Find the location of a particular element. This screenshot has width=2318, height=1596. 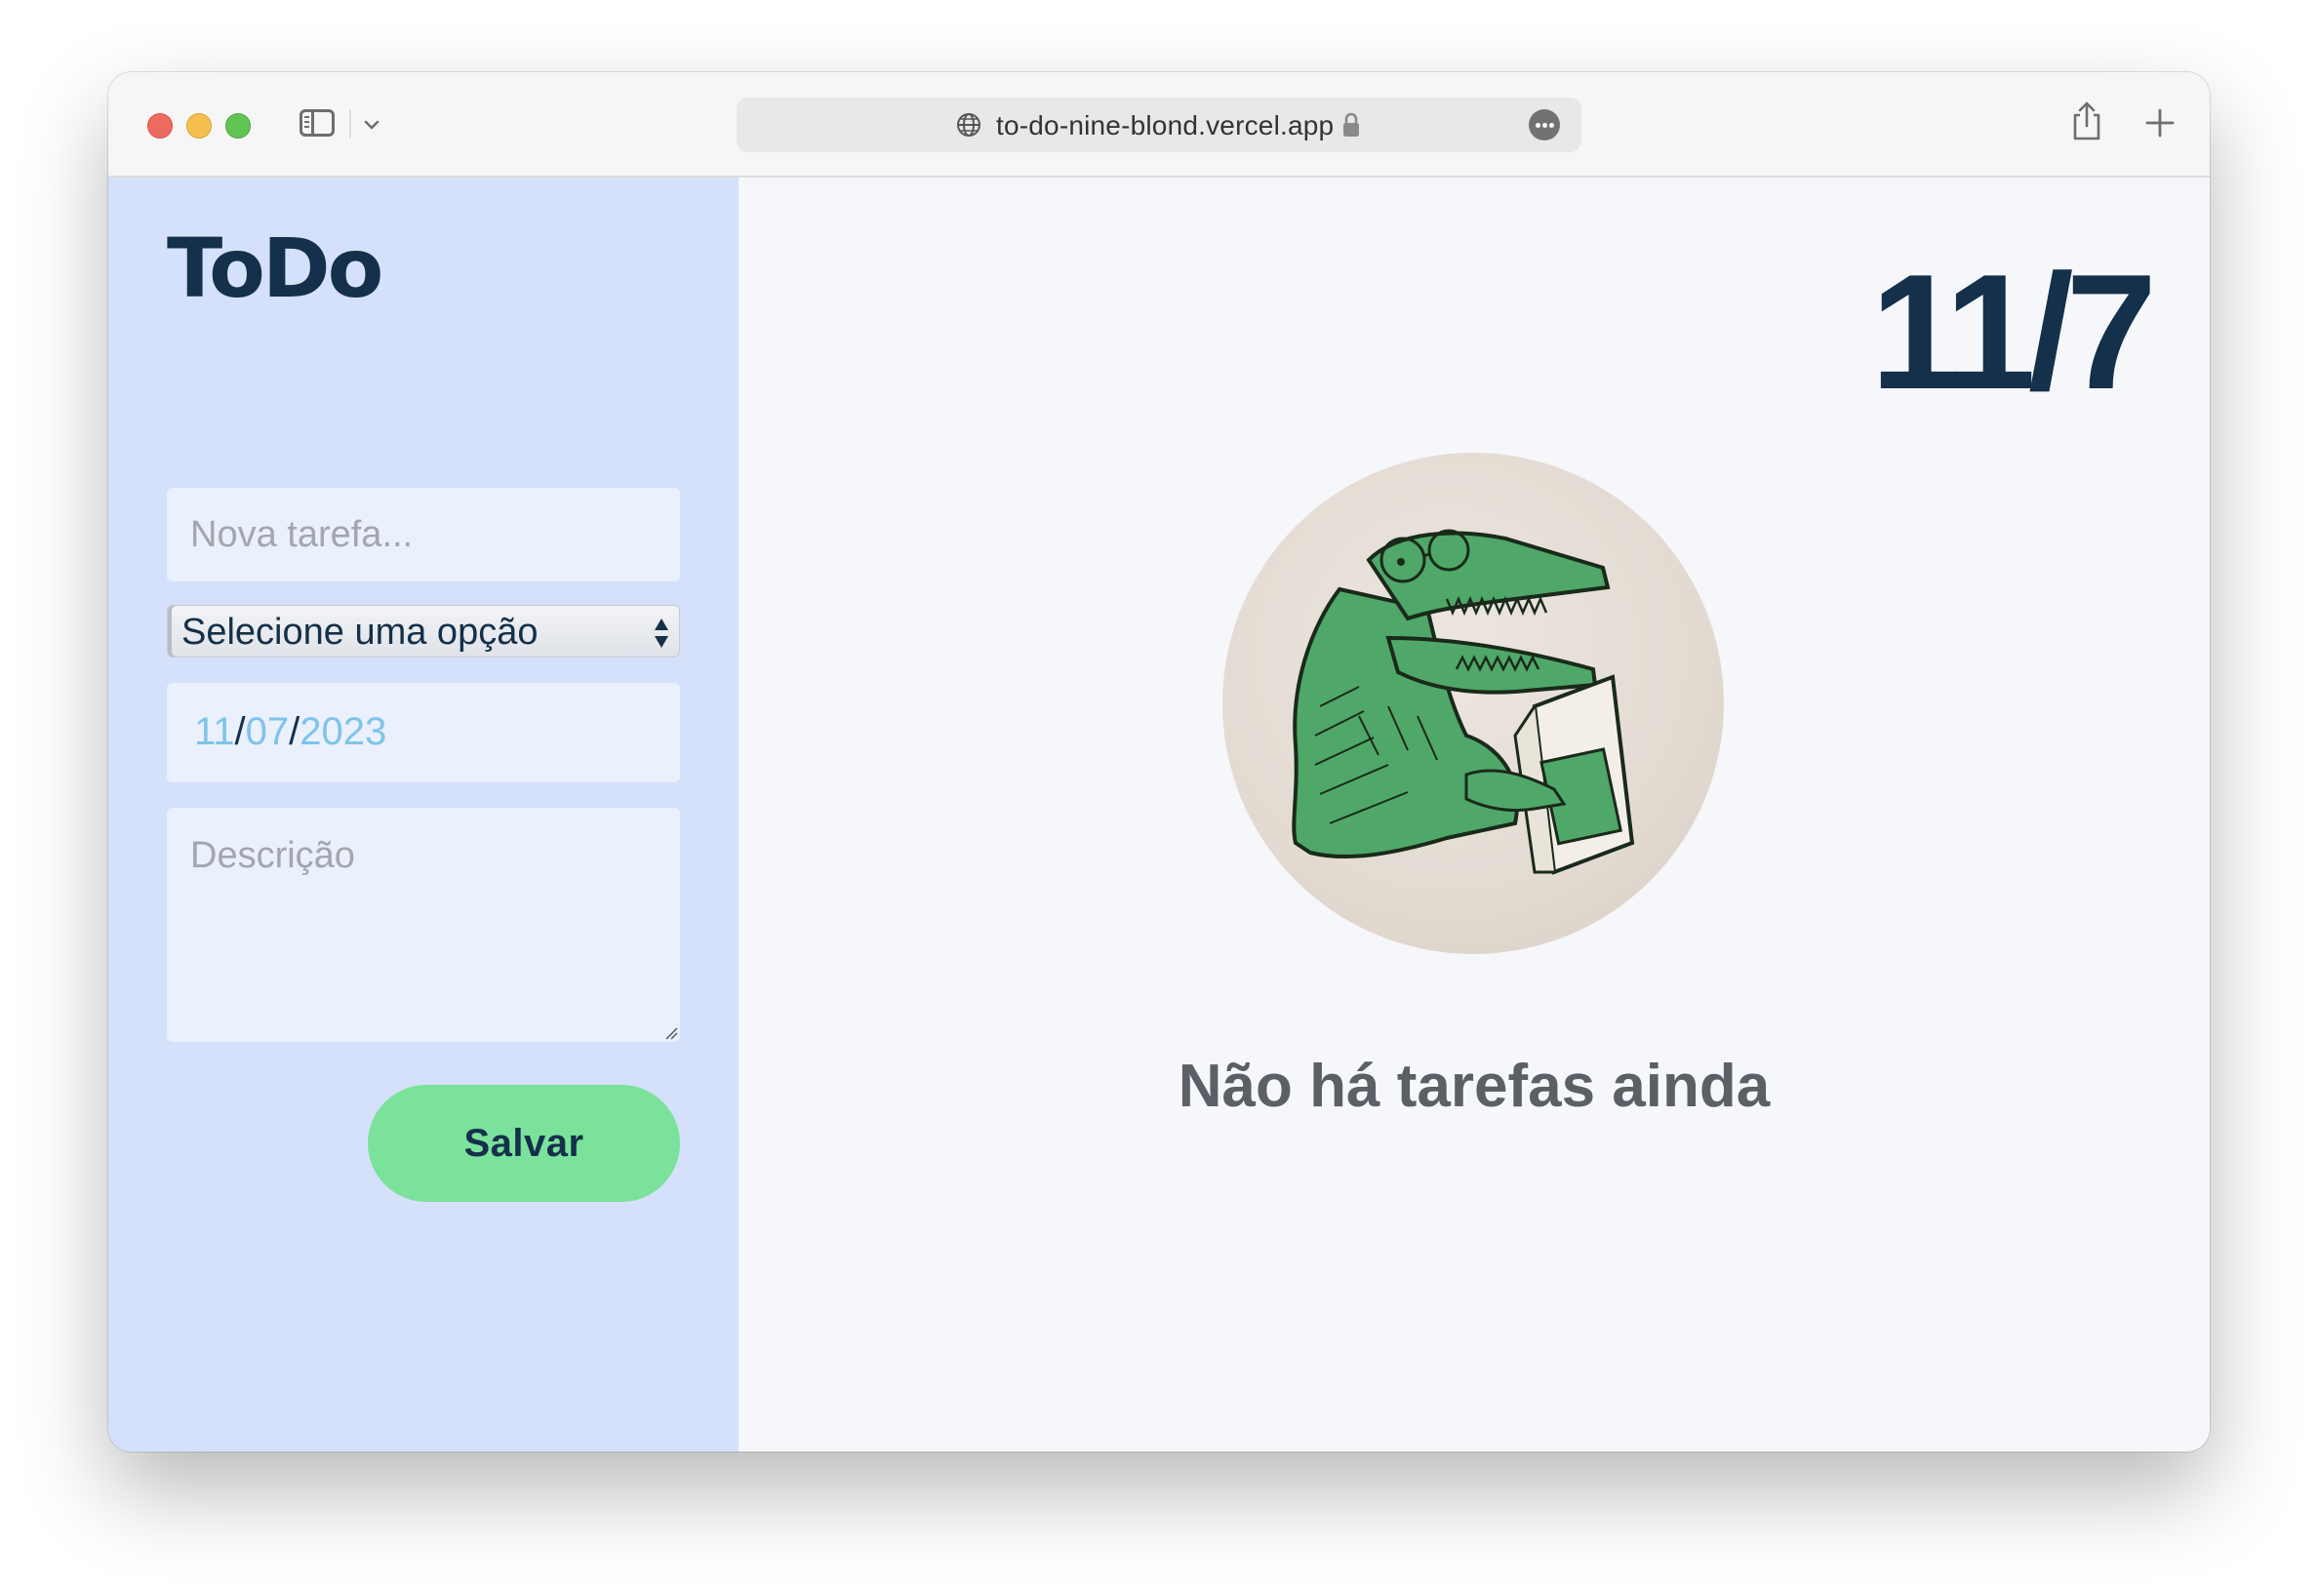

minimize-window-button is located at coordinates (199, 126).